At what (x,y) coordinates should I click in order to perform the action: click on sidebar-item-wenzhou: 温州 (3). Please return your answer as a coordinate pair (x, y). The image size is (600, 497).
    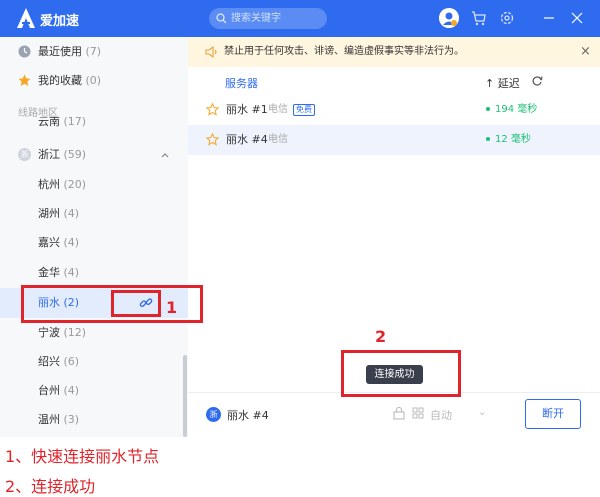
    Looking at the image, I should click on (94, 420).